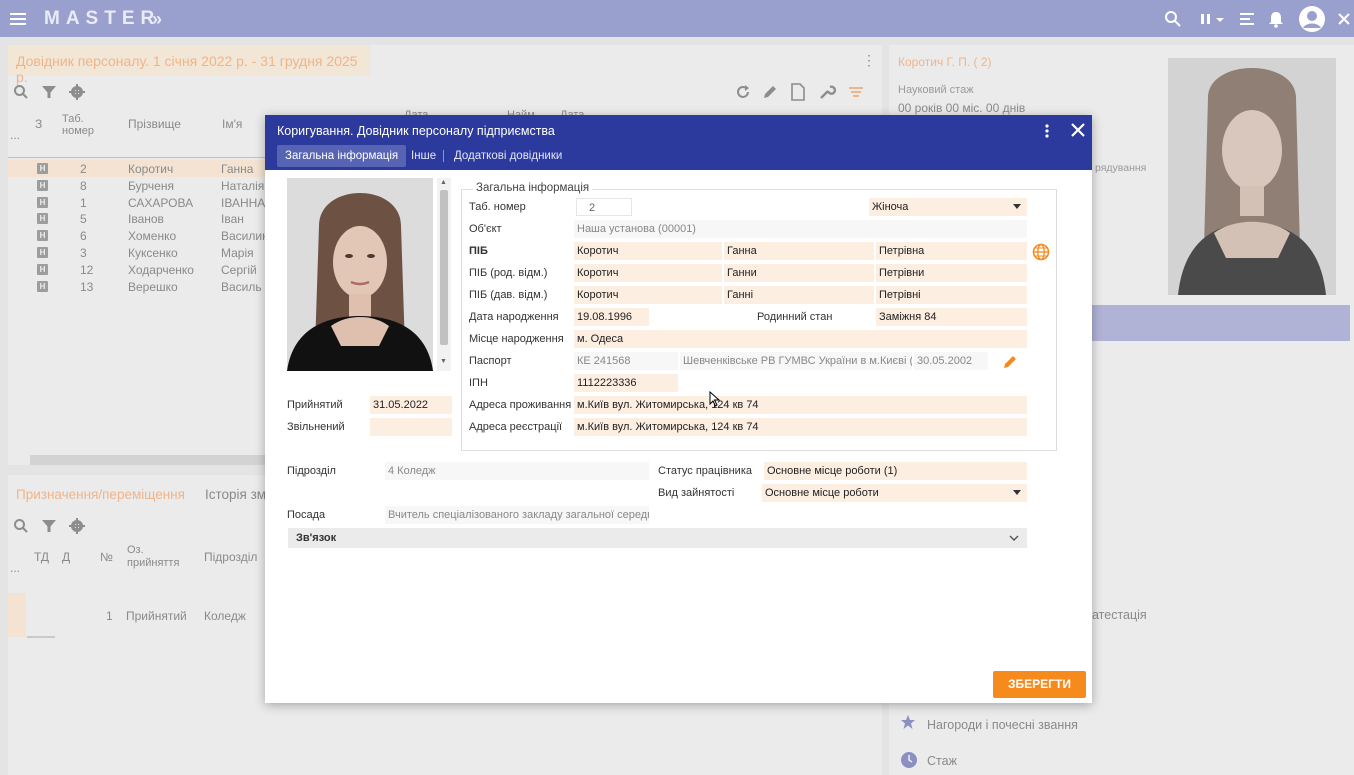 The width and height of the screenshot is (1354, 775). I want to click on employee-status-field: Основне місце роботи (1), so click(895, 471).